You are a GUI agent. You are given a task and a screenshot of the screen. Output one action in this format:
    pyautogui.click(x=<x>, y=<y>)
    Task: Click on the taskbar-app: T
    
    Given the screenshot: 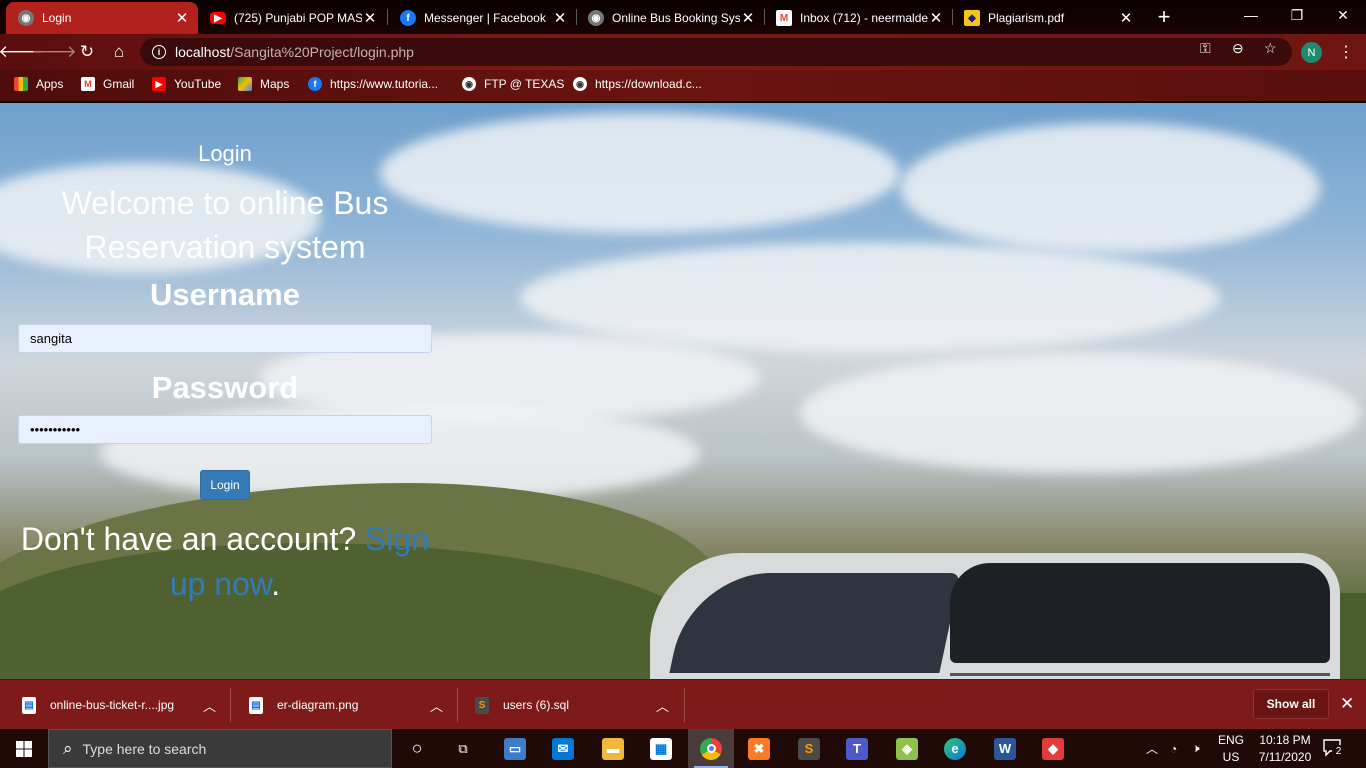 What is the action you would take?
    pyautogui.click(x=857, y=748)
    